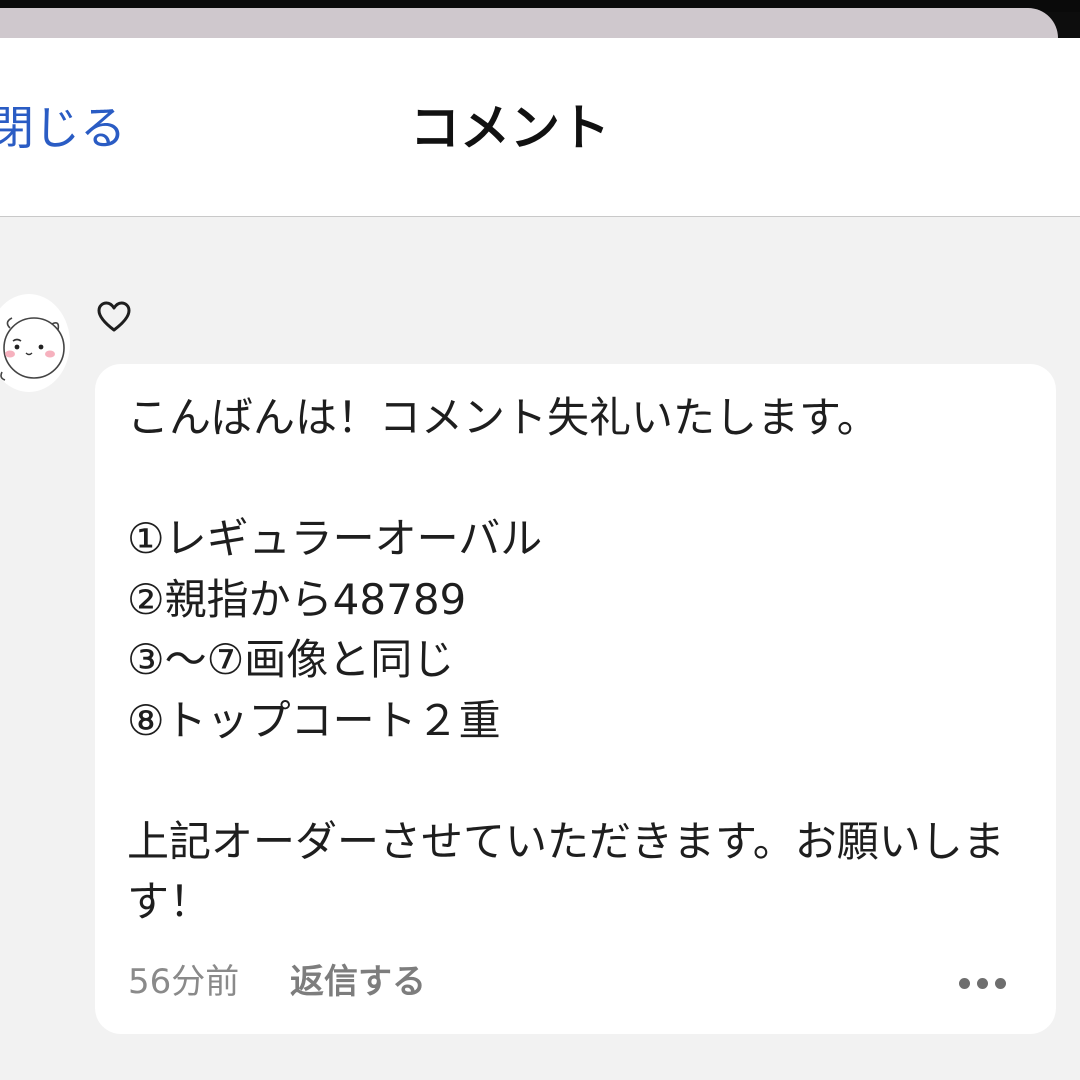  I want to click on page-title: コメント, so click(510, 128).